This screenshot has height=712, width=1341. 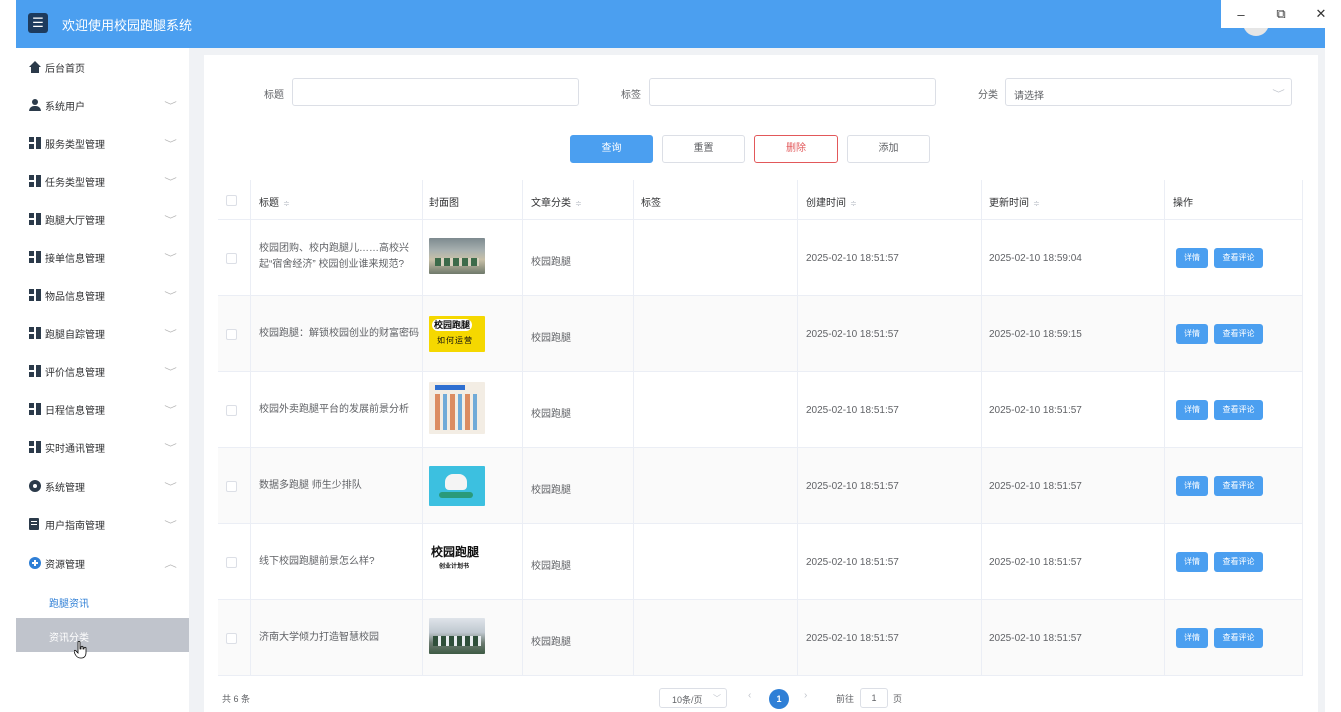 What do you see at coordinates (274, 201) in the screenshot?
I see `column-header-title: 标题 ≑` at bounding box center [274, 201].